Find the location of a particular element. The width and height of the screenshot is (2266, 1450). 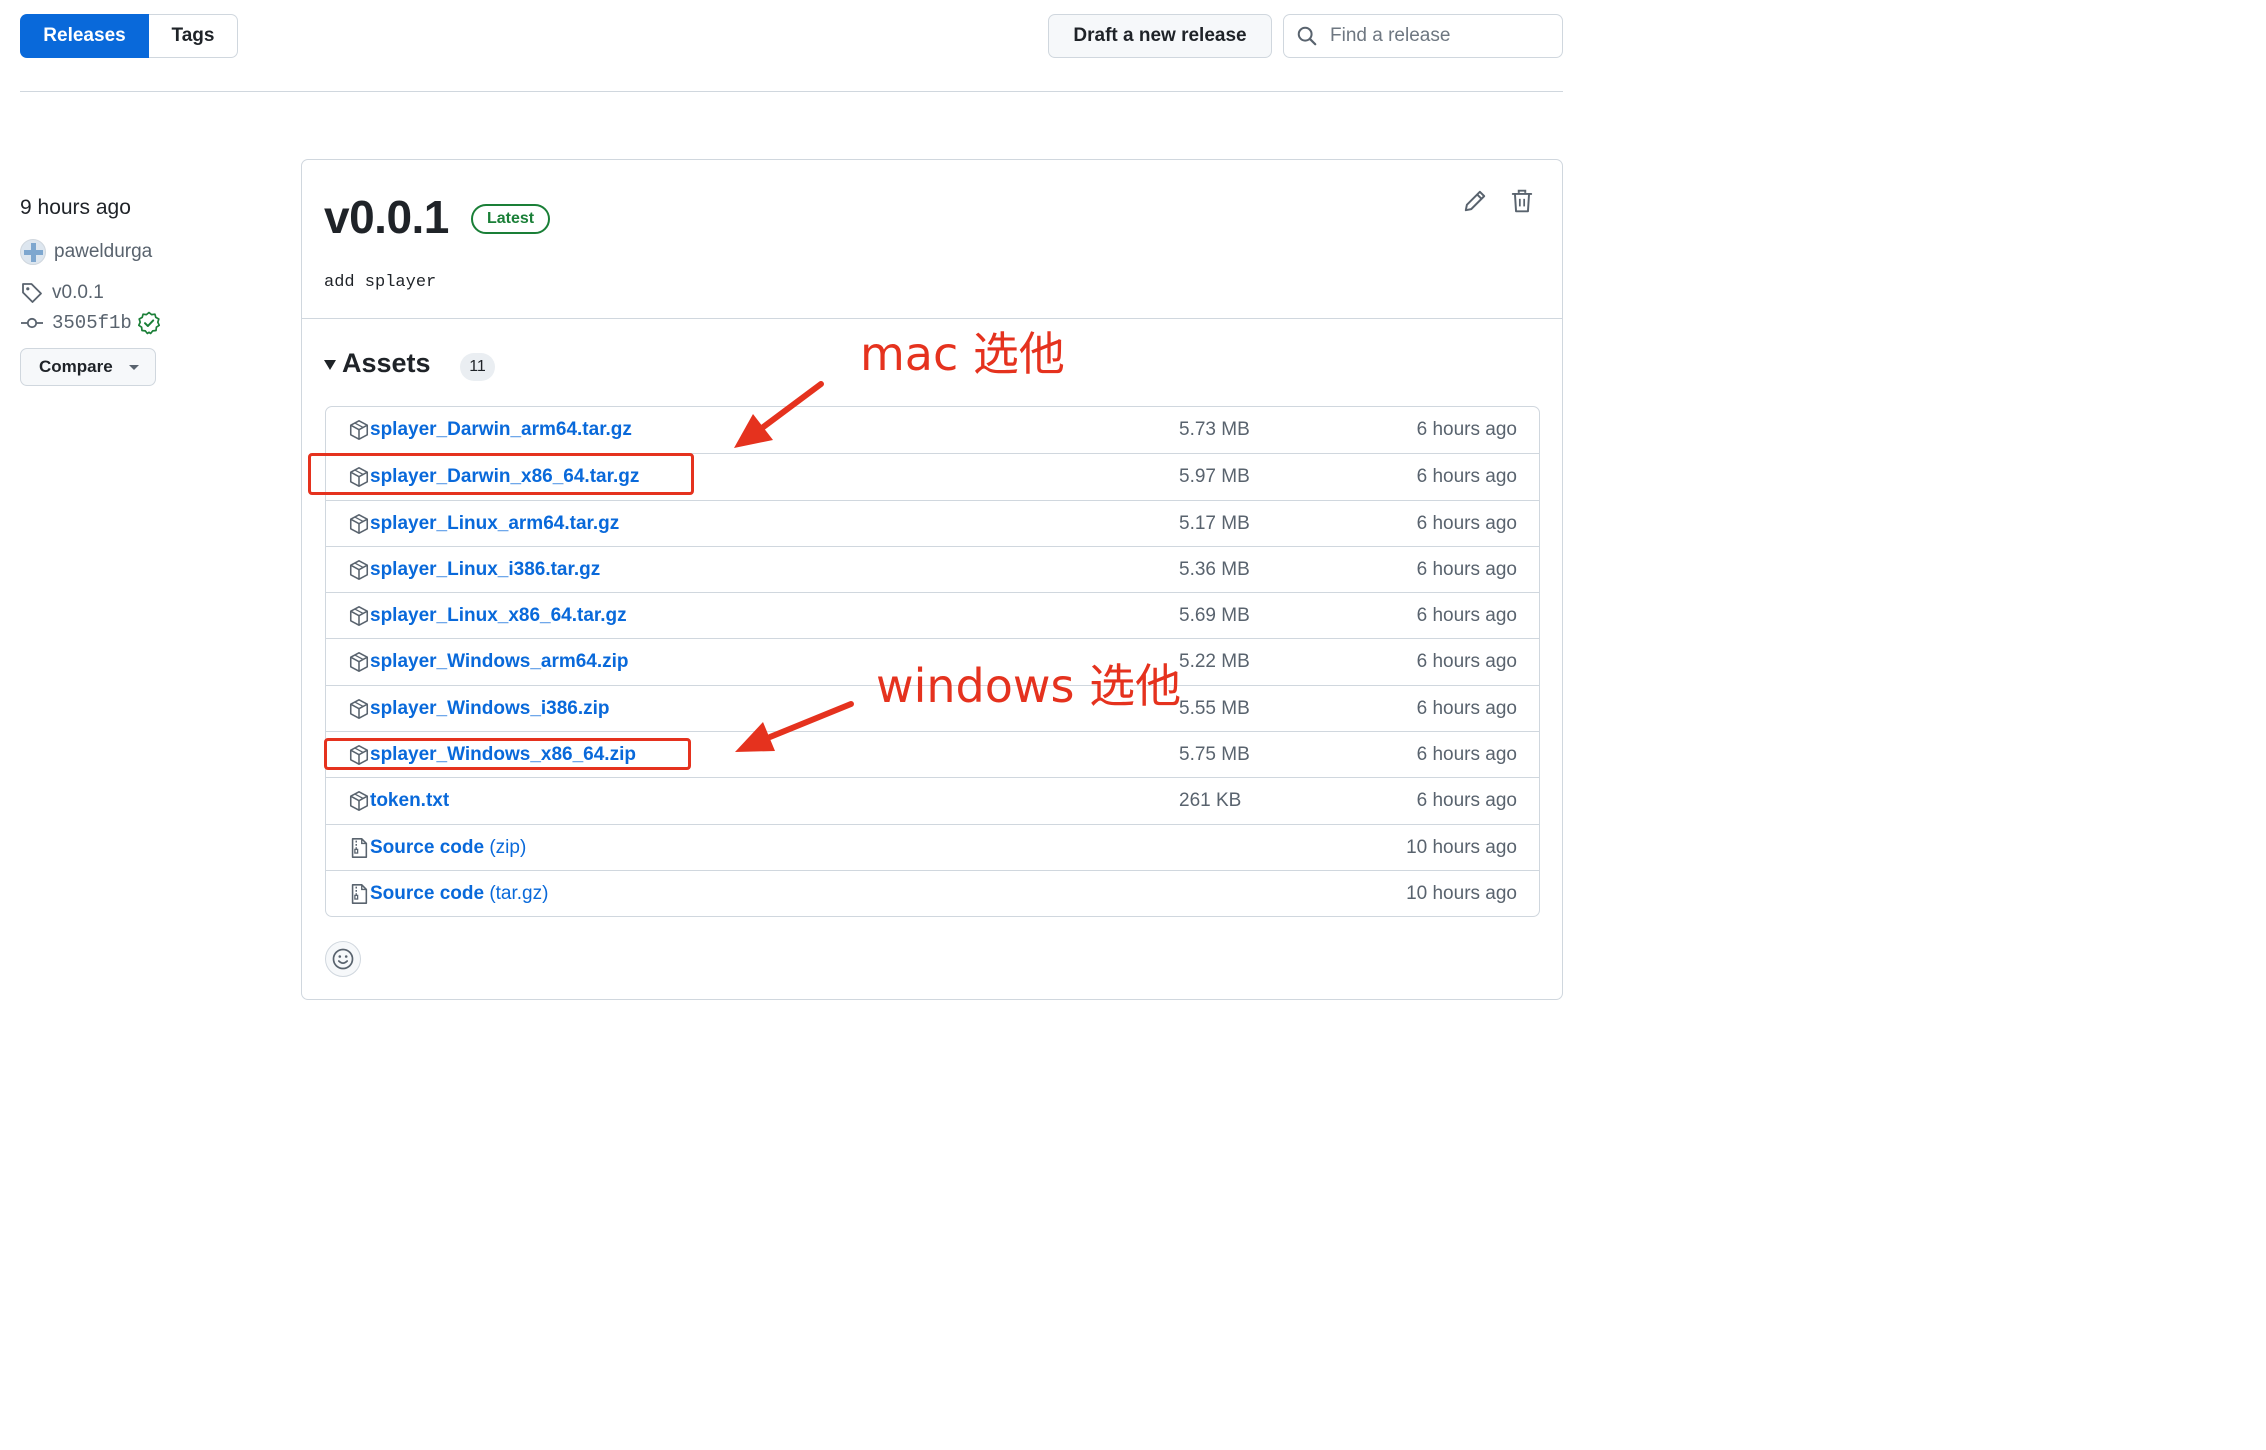

draft-new-release-button: Draft a new release is located at coordinates (1160, 36).